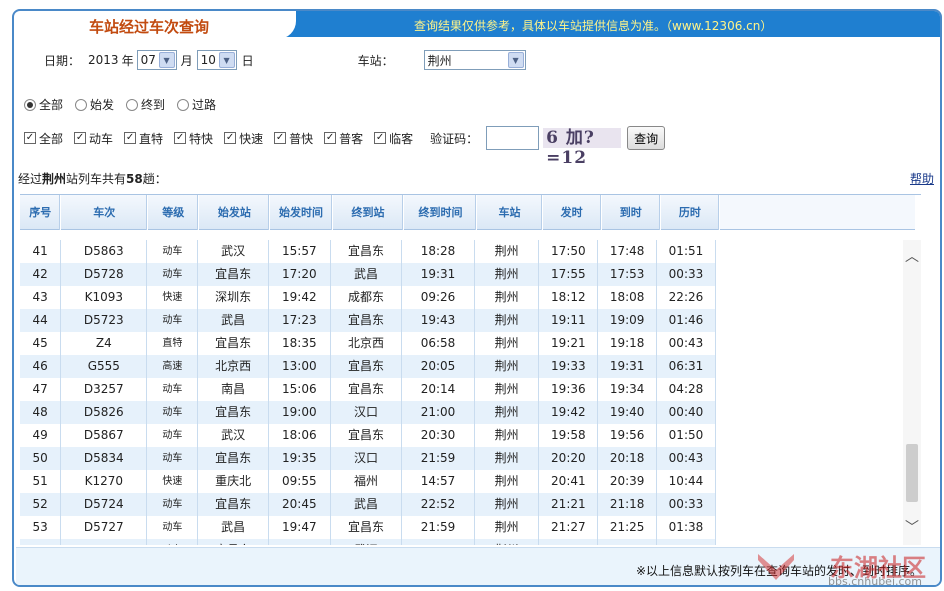 This screenshot has height=591, width=944. I want to click on cell-depart-time: 18:35, so click(300, 343).